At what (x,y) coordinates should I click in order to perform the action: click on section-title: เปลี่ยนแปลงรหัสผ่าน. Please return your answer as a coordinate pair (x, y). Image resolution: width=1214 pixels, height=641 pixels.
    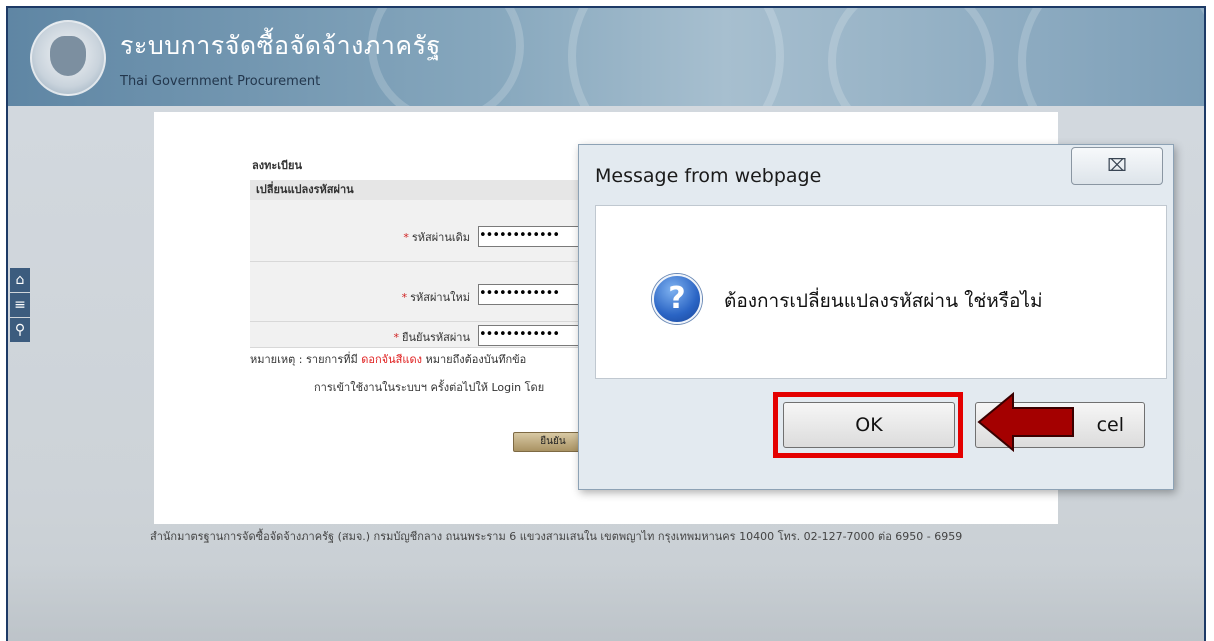
    Looking at the image, I should click on (420, 190).